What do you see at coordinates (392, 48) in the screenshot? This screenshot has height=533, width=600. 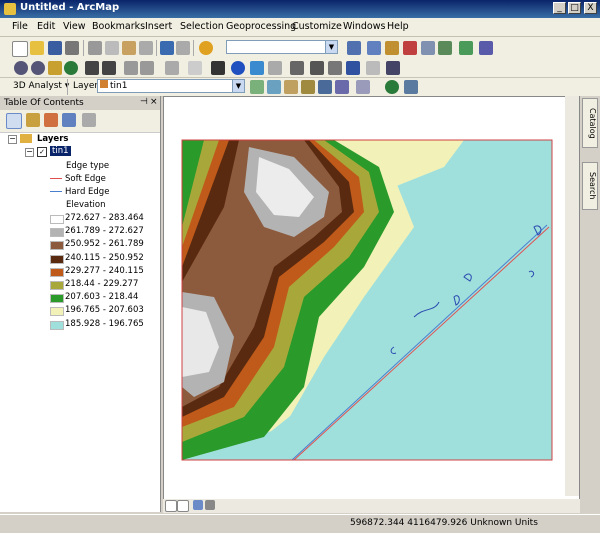 I see `catalog-window-icon` at bounding box center [392, 48].